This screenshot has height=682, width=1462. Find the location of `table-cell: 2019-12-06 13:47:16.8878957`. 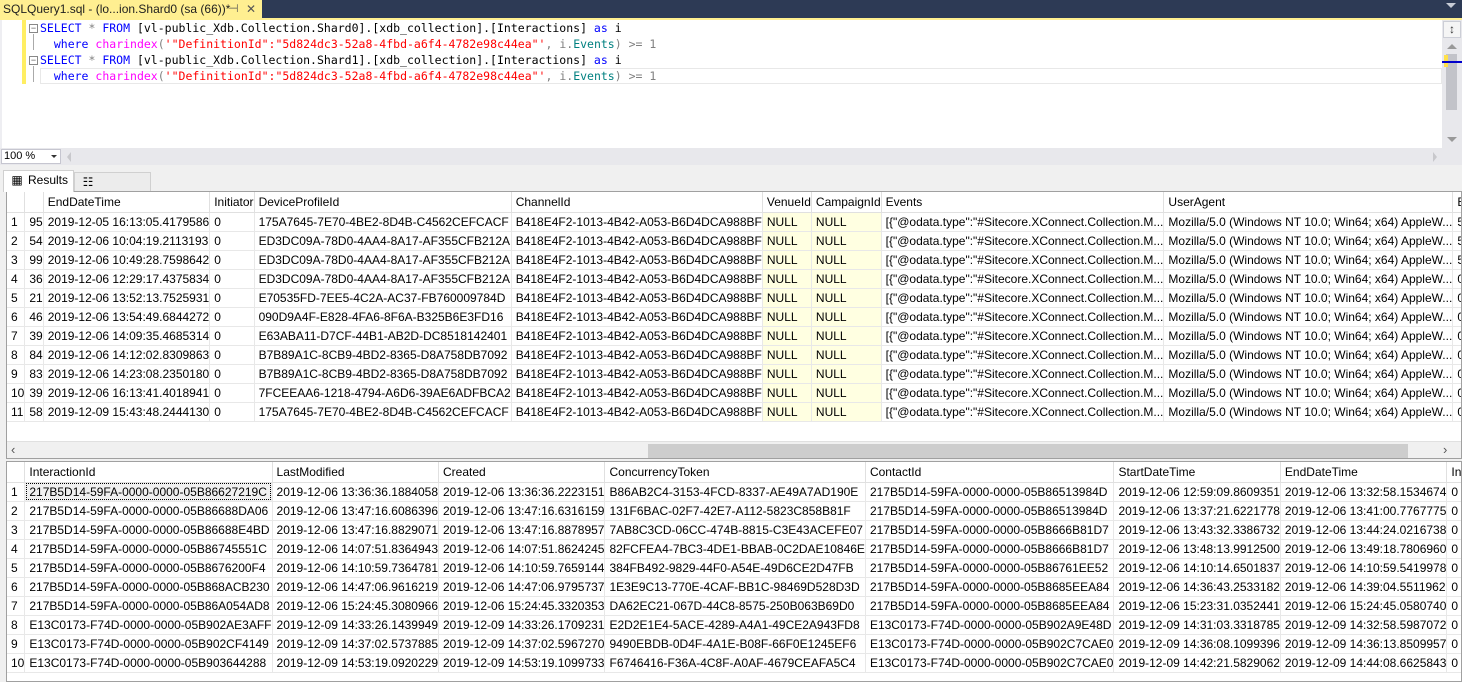

table-cell: 2019-12-06 13:47:16.8878957 is located at coordinates (522, 530).